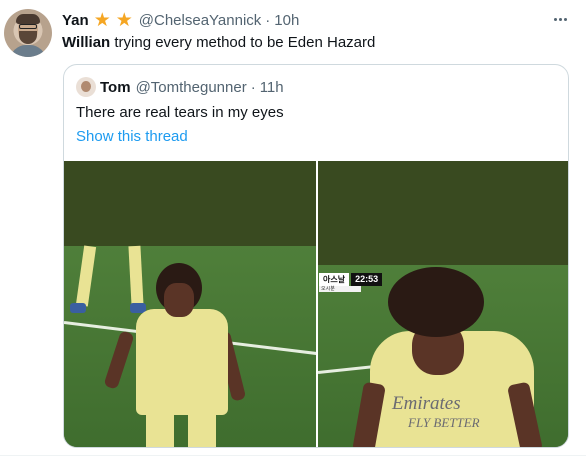 This screenshot has width=586, height=456. I want to click on quoted-author-handle: @Tomthegunner, so click(191, 87).